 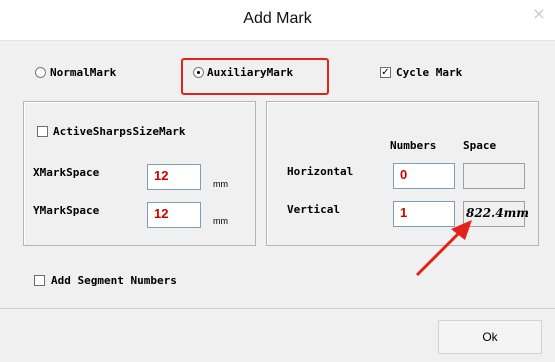 What do you see at coordinates (539, 15) in the screenshot?
I see `close-button: ×` at bounding box center [539, 15].